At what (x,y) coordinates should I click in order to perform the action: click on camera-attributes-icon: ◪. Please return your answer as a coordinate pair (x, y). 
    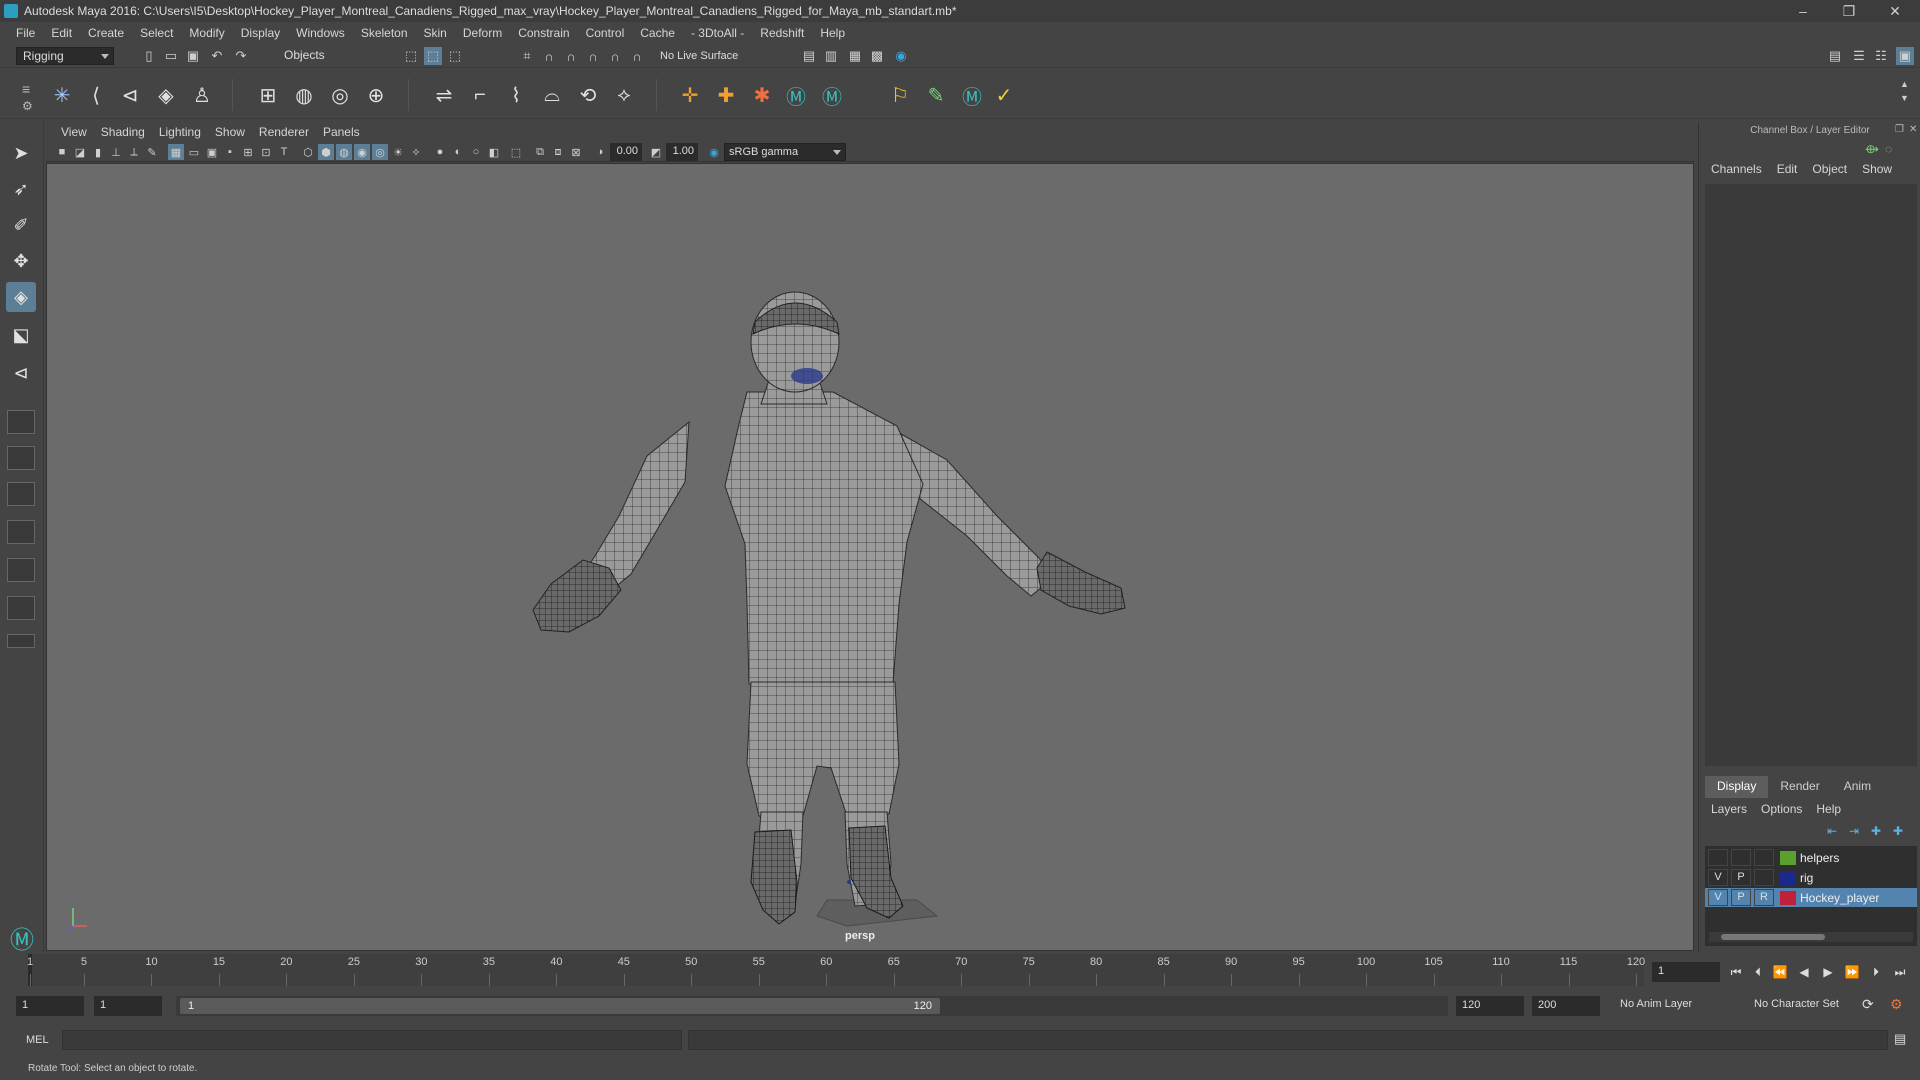
    Looking at the image, I should click on (80, 152).